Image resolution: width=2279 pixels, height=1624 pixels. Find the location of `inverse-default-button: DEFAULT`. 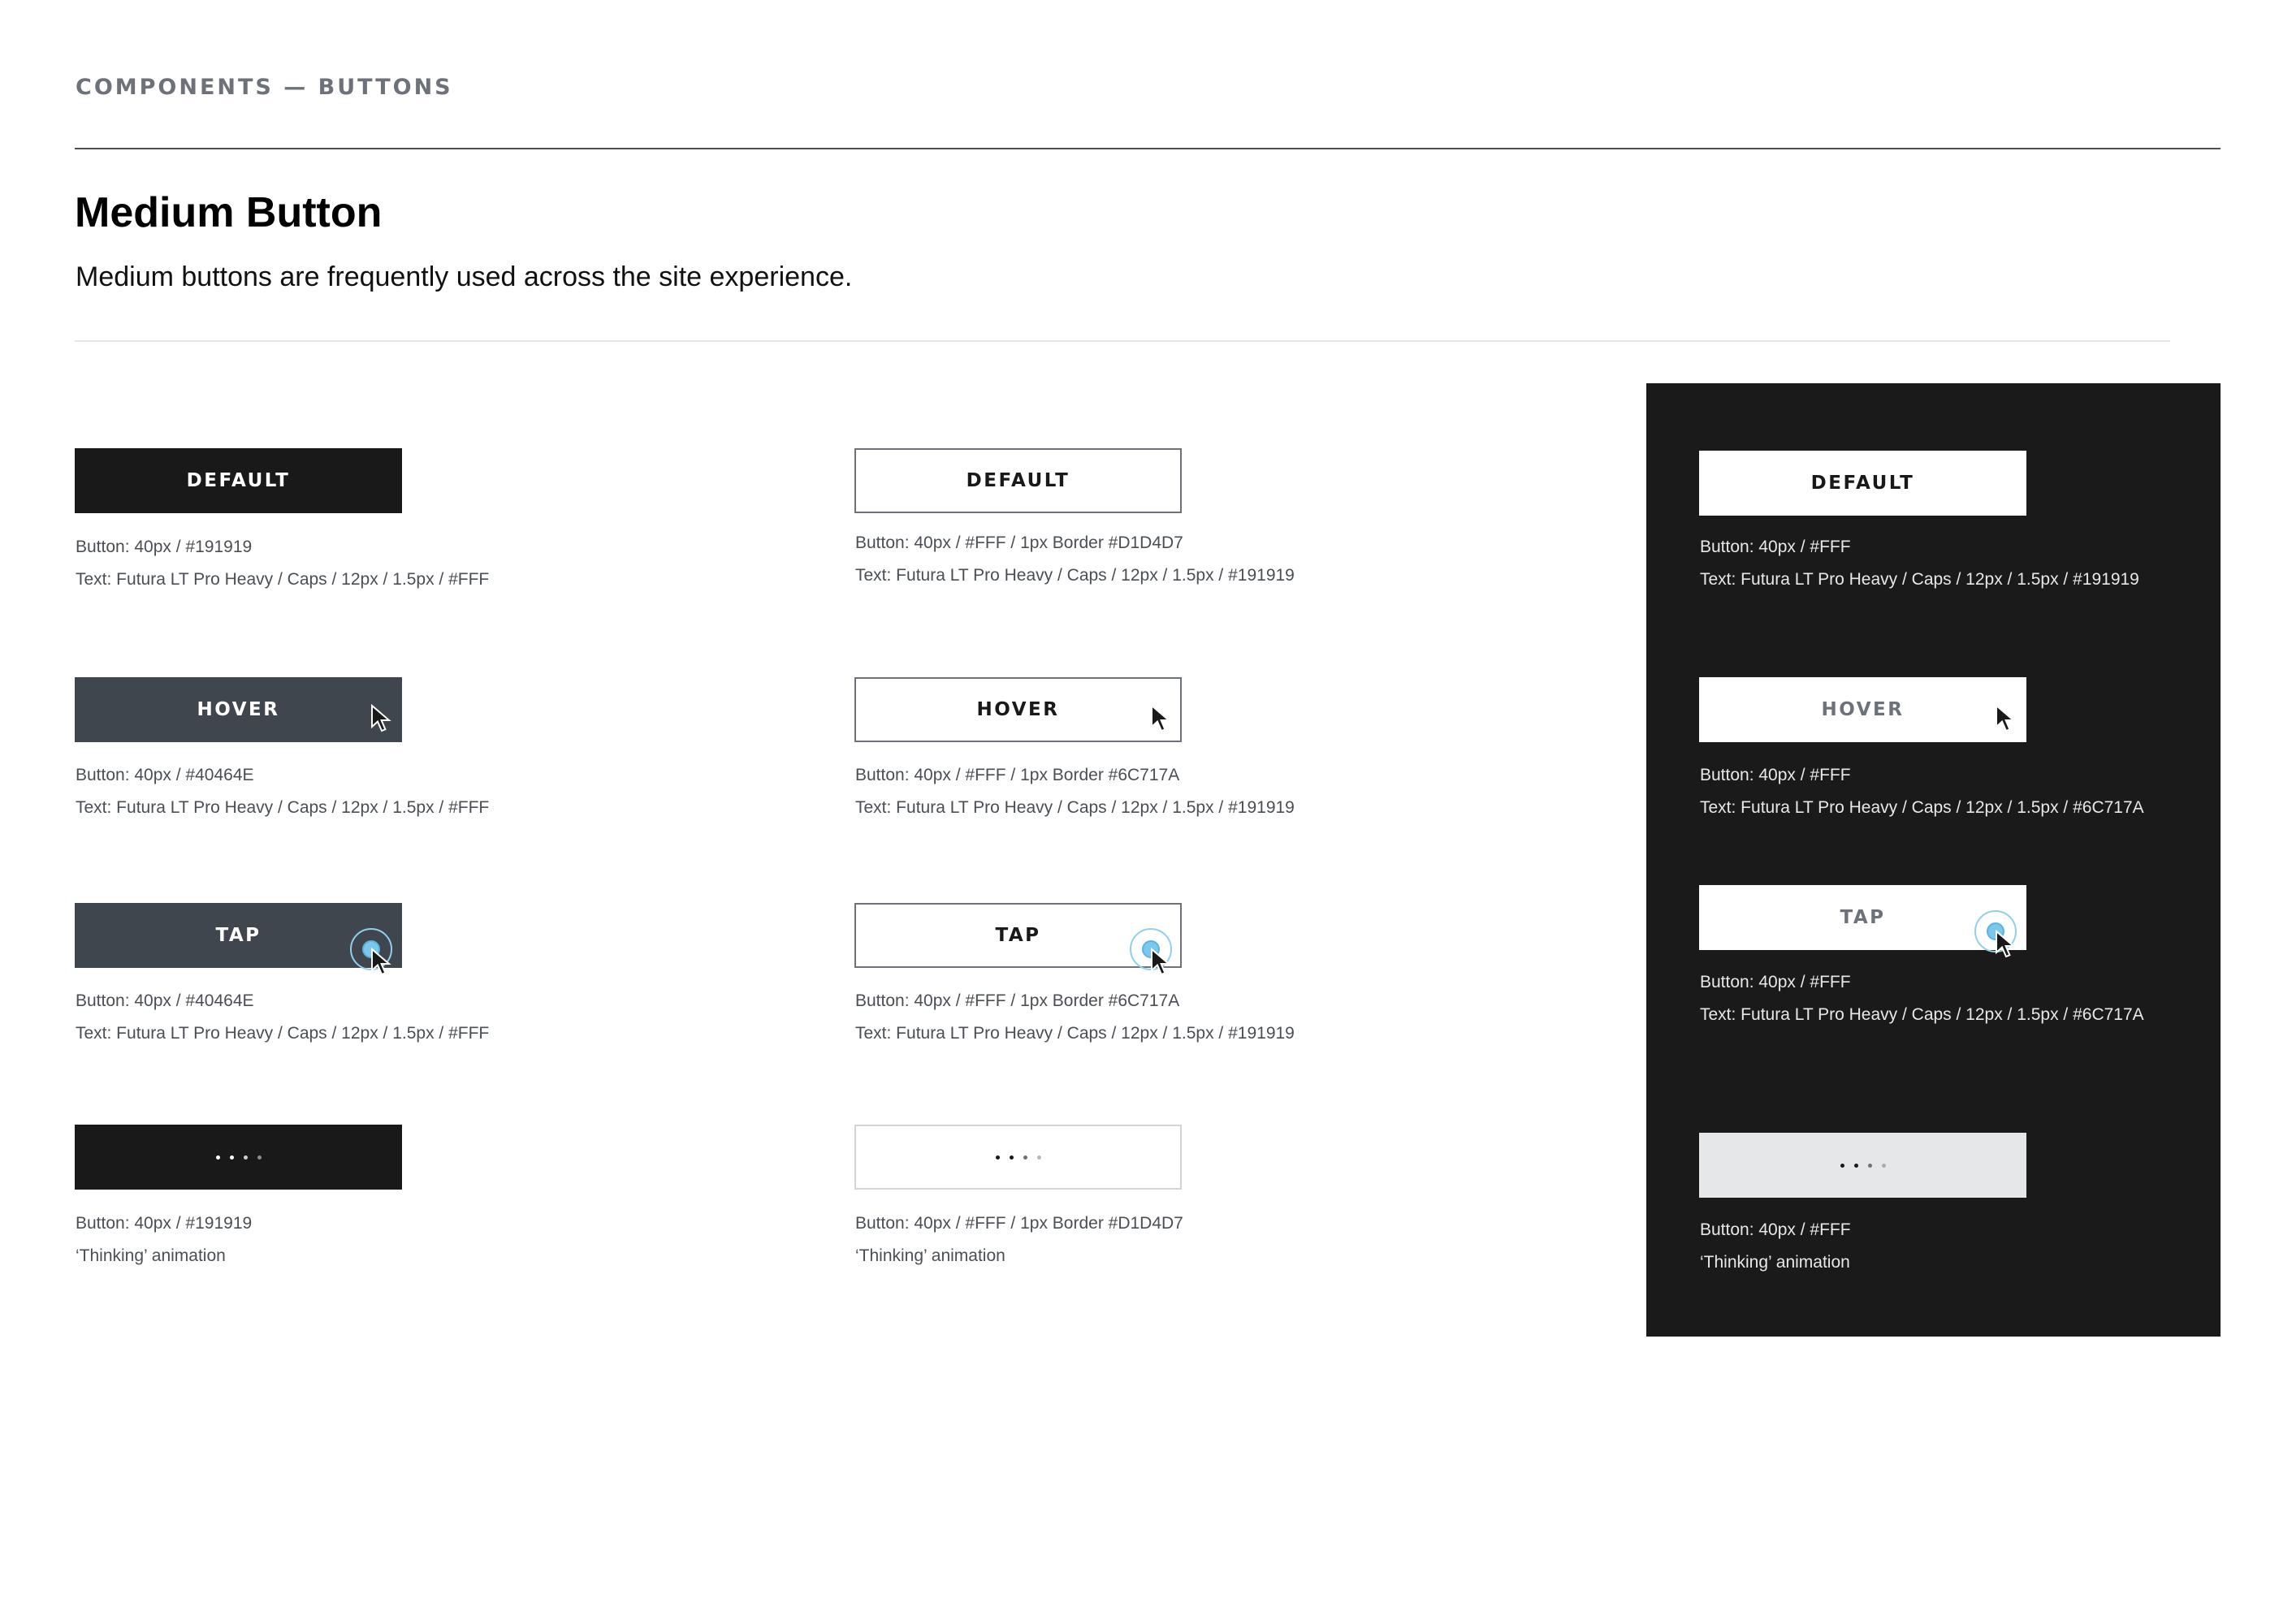

inverse-default-button: DEFAULT is located at coordinates (1862, 484).